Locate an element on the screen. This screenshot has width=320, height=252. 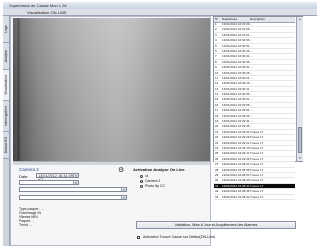
cell-date: 13/01/2012 16:29:26 is located at coordinates (236, 137).